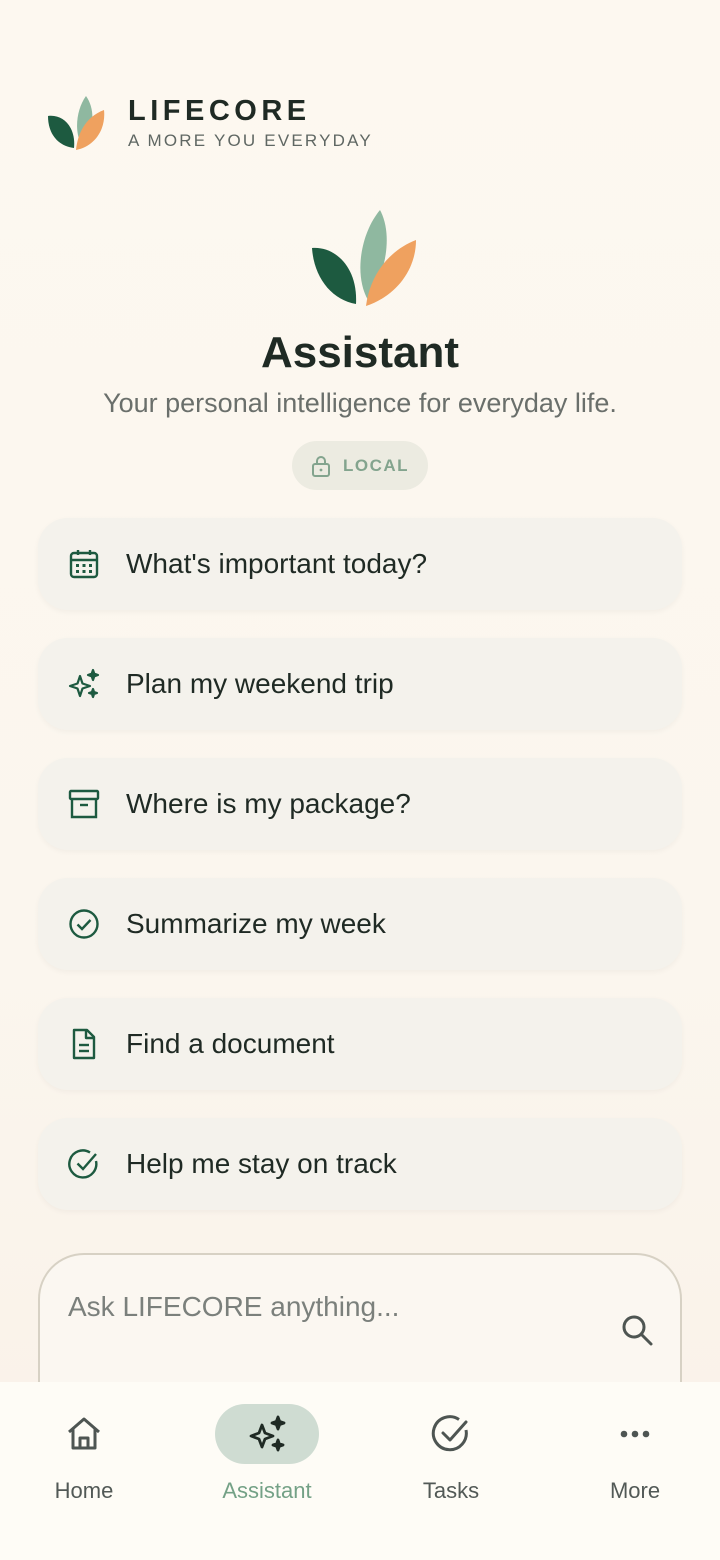  Describe the element at coordinates (451, 1459) in the screenshot. I see `nav-tasks: Tasks` at that location.